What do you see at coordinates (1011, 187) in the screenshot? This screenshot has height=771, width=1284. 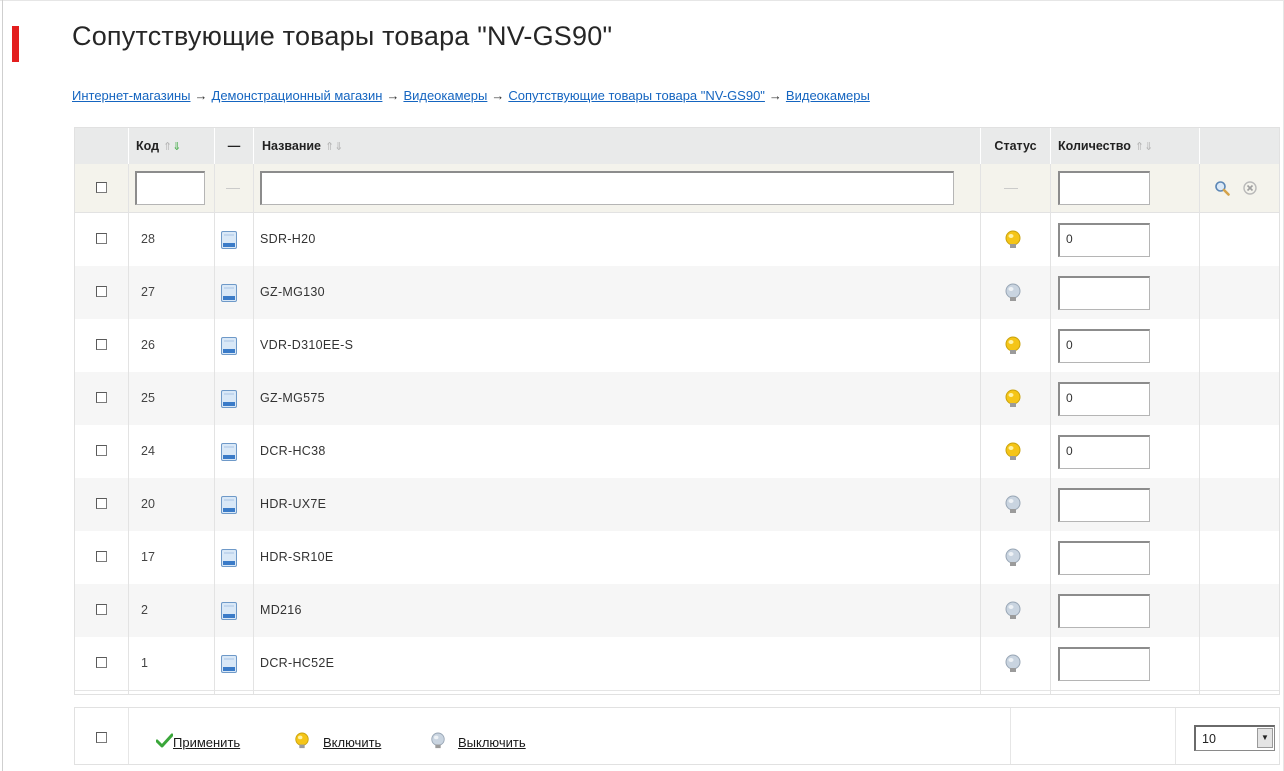 I see `filter-status-dash: —` at bounding box center [1011, 187].